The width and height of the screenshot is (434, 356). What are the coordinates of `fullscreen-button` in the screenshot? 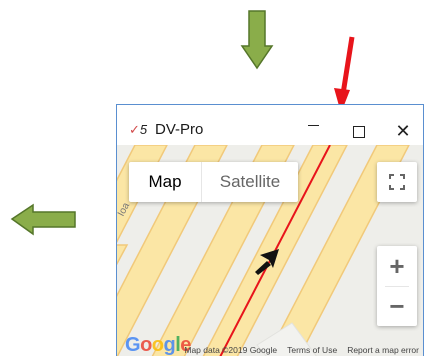 It's located at (397, 182).